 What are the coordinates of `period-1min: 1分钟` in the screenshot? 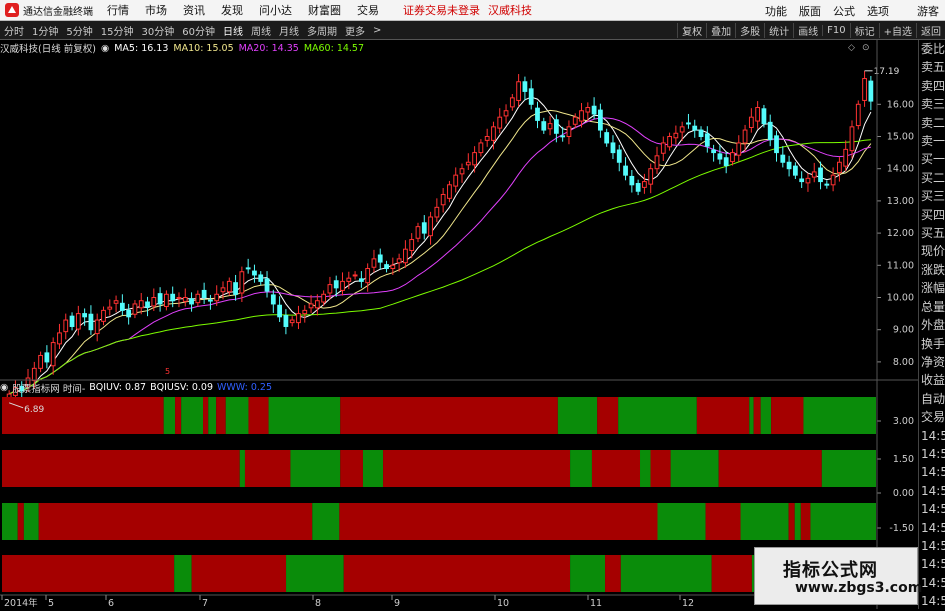 It's located at (45, 30).